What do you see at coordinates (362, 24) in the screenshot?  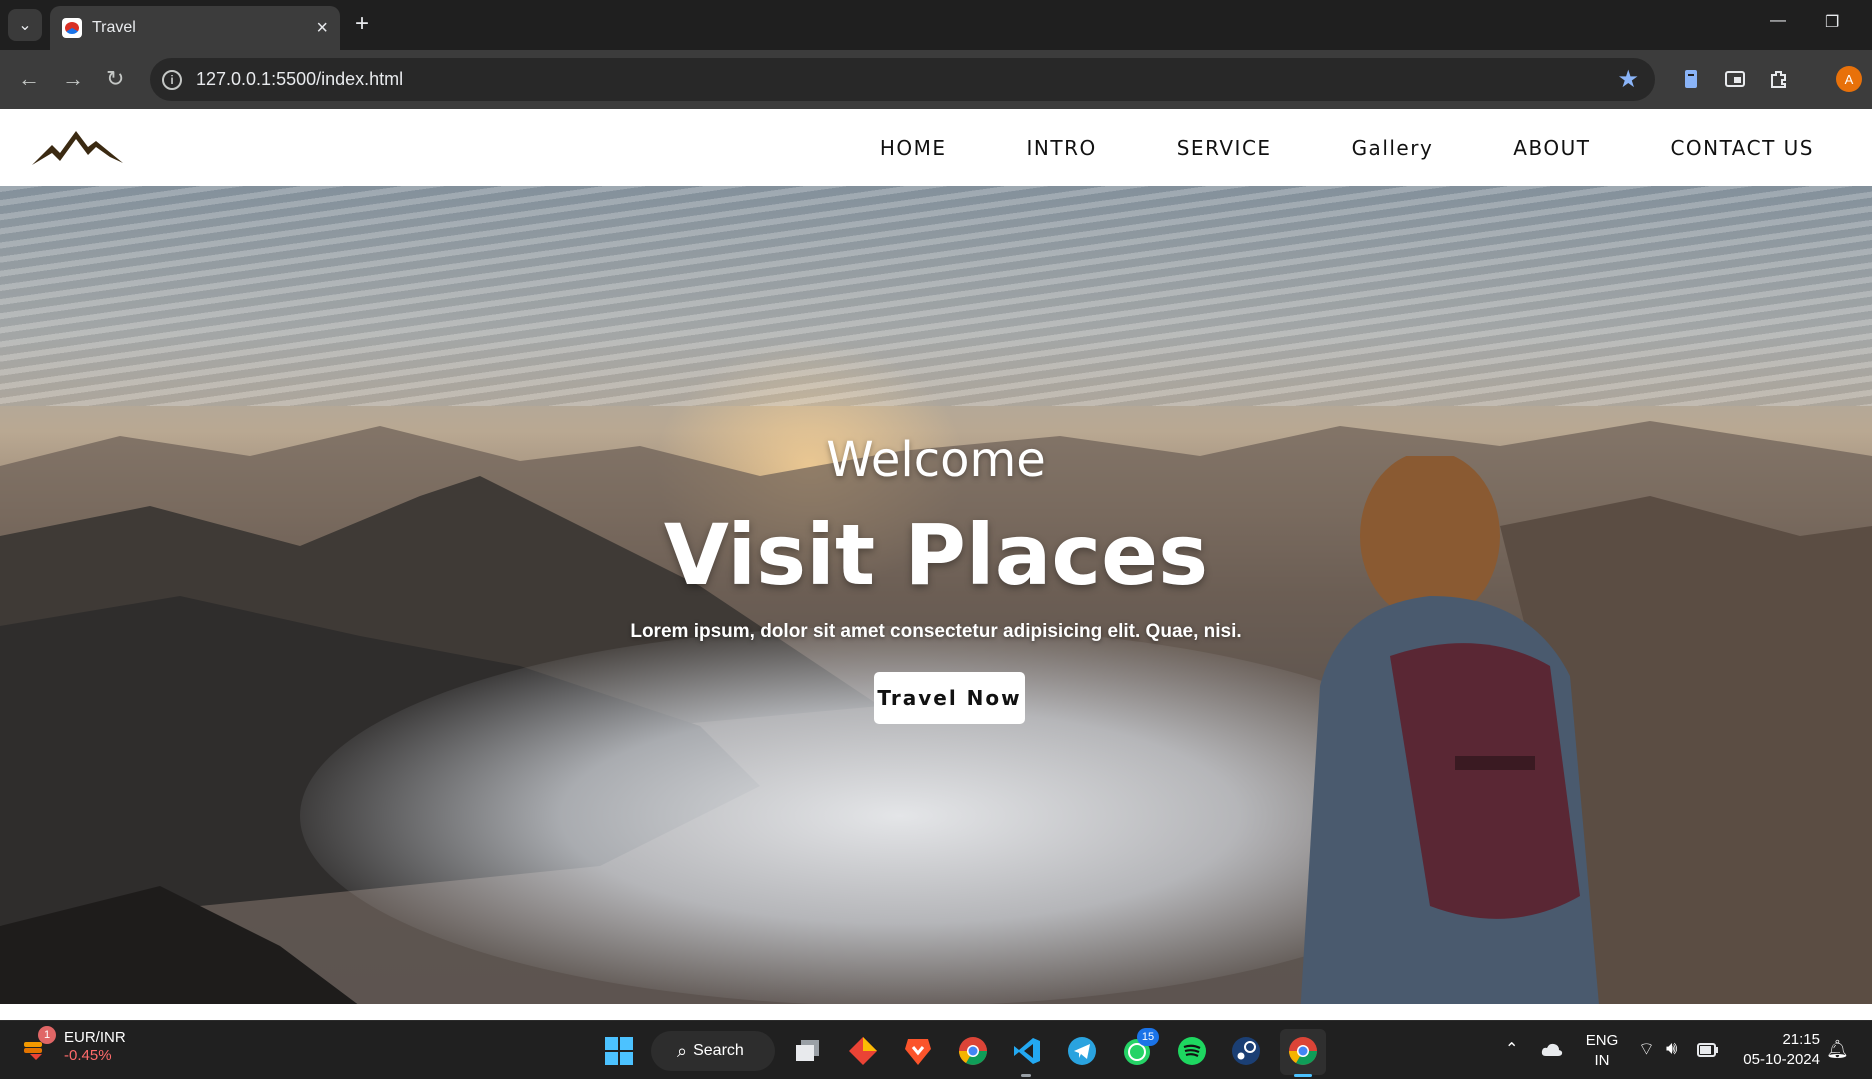 I see `new-tab-button: +` at bounding box center [362, 24].